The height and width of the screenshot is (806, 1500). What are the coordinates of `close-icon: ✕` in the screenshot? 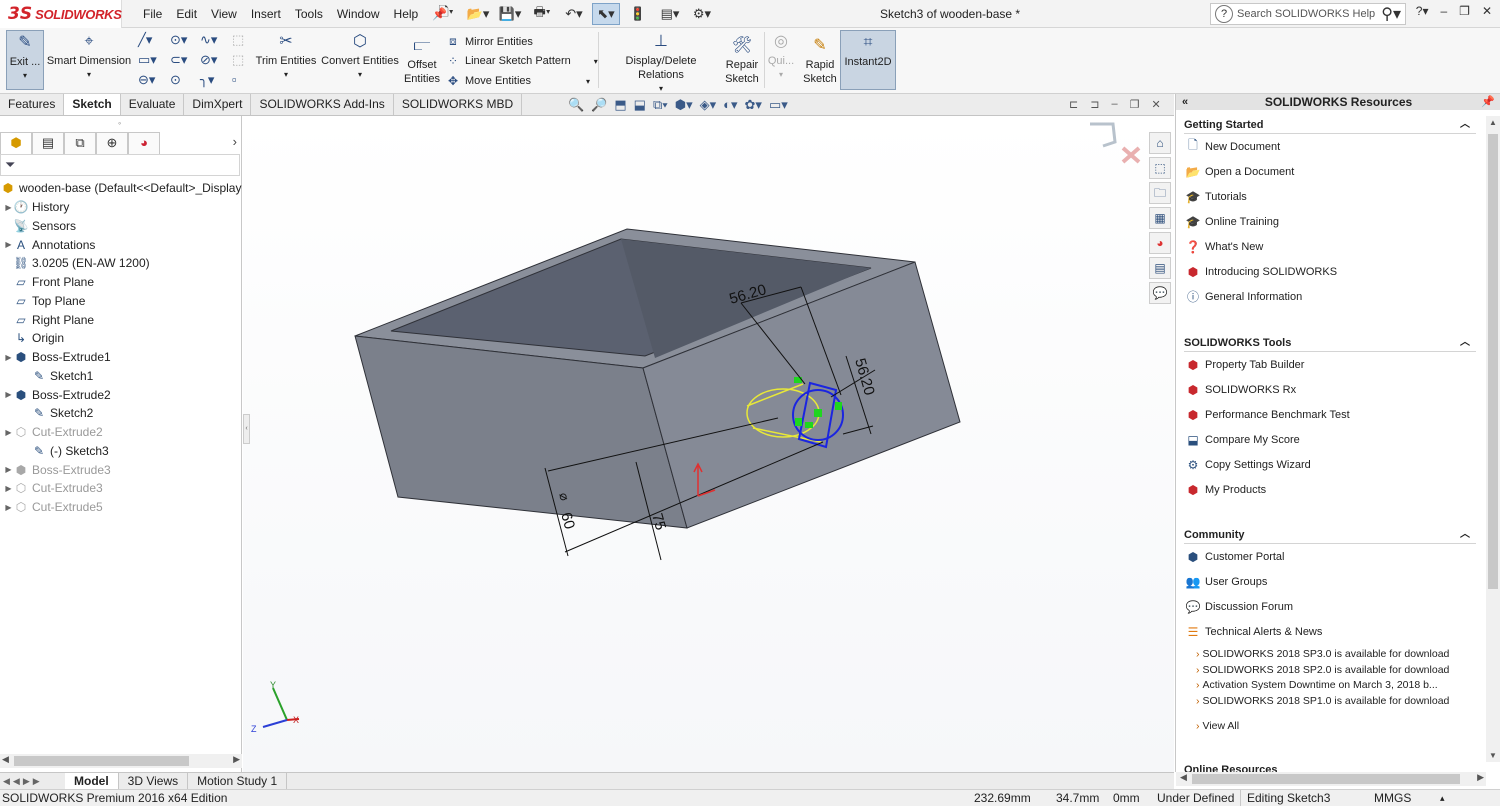 It's located at (1487, 11).